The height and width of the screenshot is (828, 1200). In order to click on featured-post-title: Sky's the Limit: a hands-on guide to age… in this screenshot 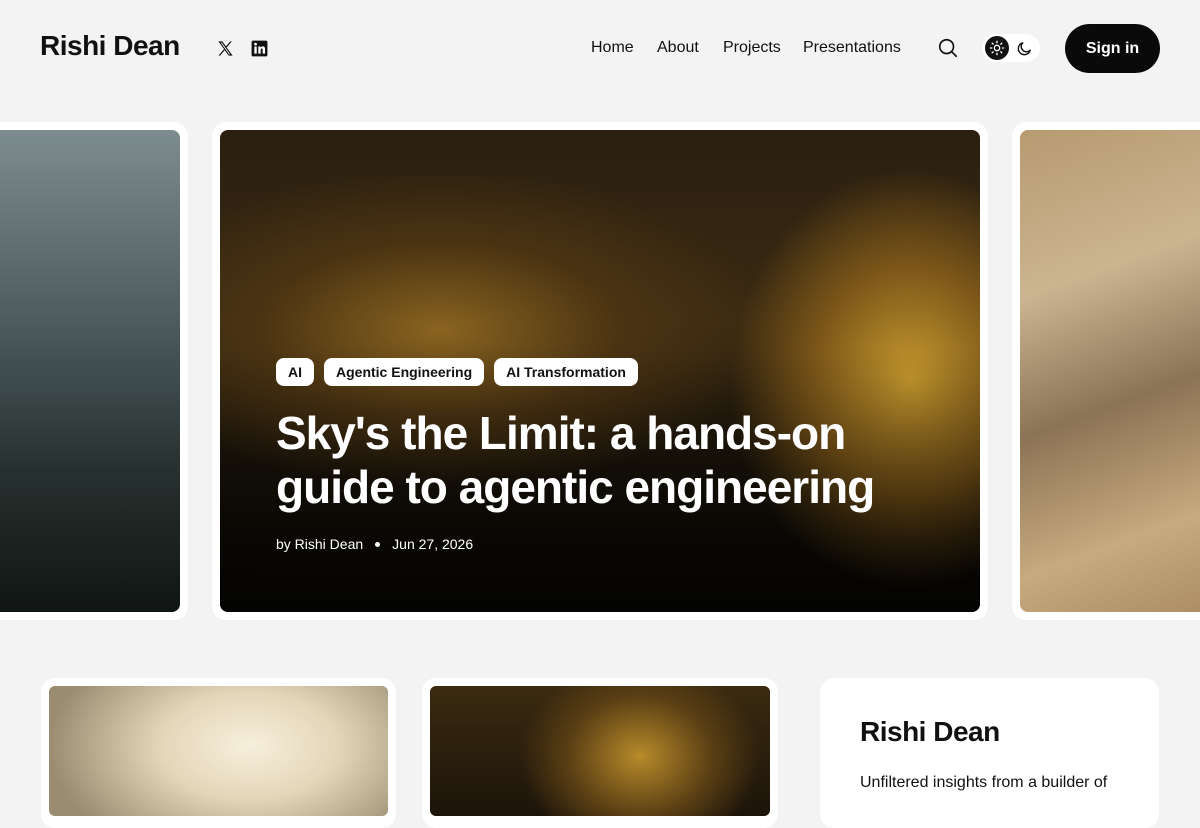, I will do `click(596, 460)`.